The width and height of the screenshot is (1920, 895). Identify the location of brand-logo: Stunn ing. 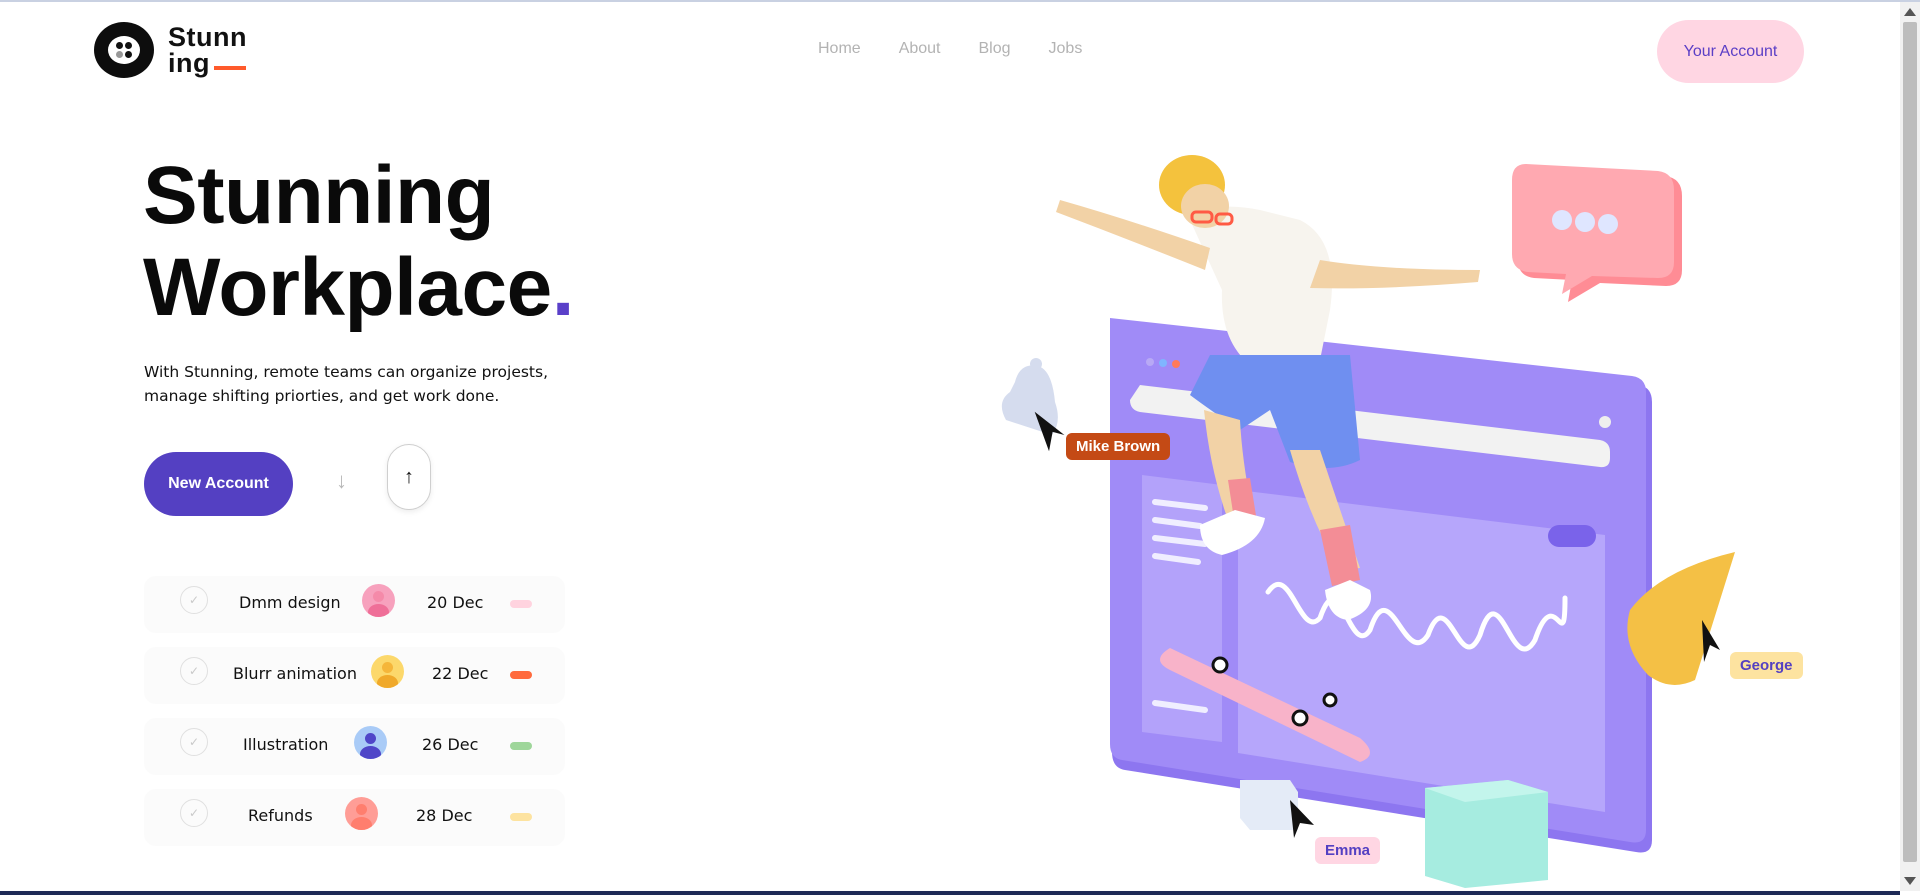
(170, 50).